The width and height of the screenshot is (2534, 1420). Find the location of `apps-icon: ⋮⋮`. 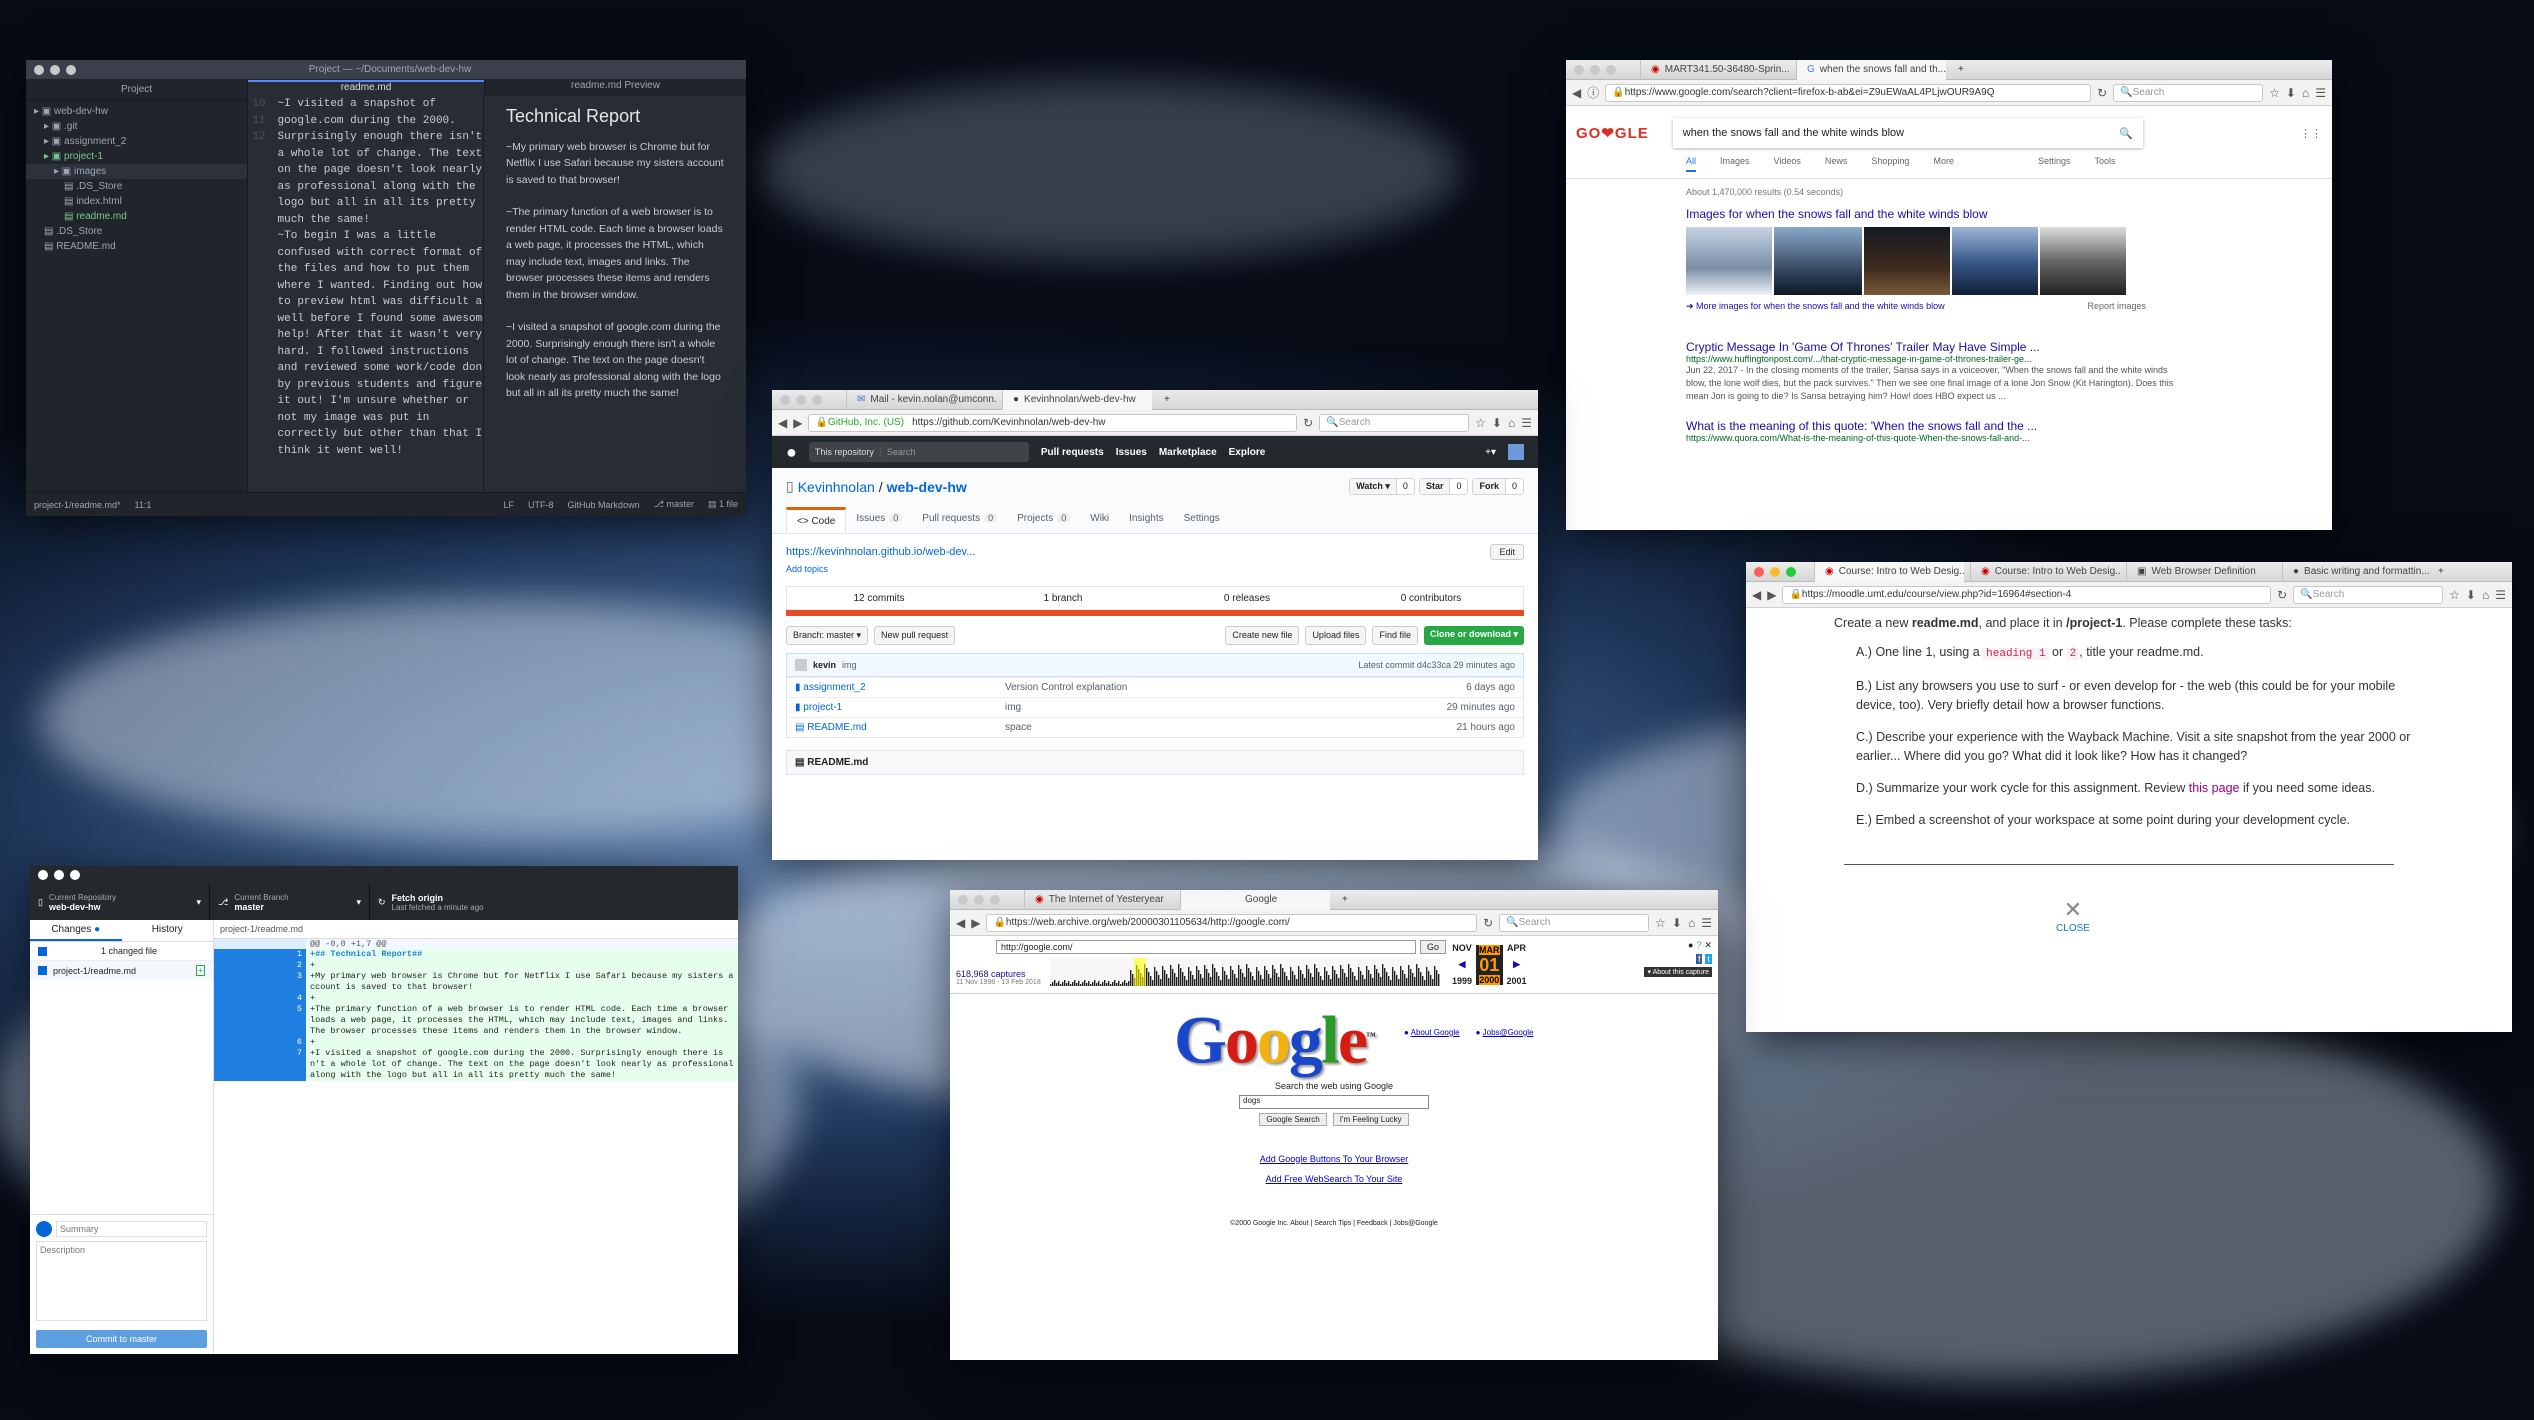

apps-icon: ⋮⋮ is located at coordinates (2311, 133).